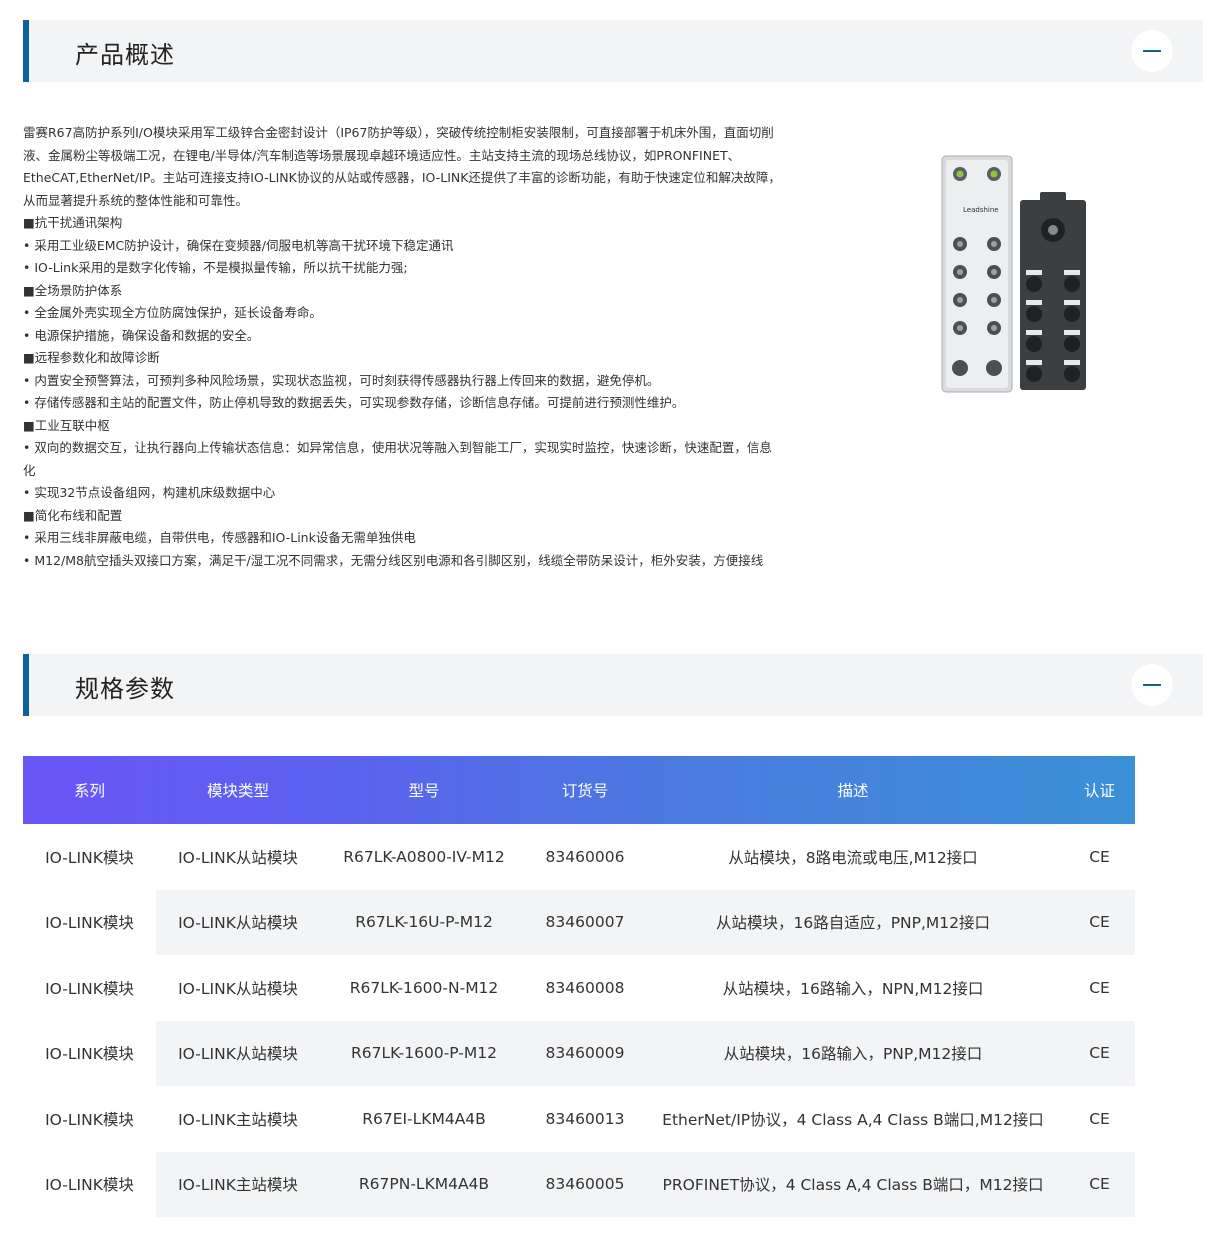  I want to click on feature-heading: ■全场景防护体系, so click(73, 290).